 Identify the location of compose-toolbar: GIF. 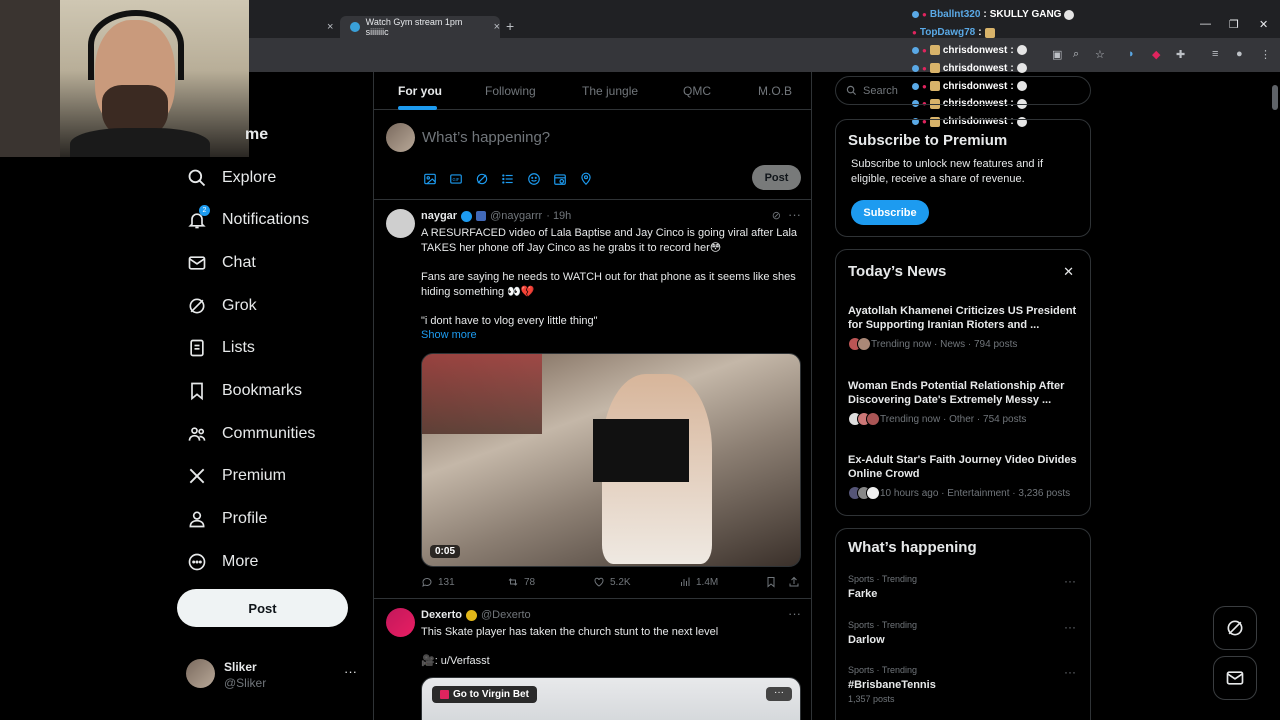
(507, 178).